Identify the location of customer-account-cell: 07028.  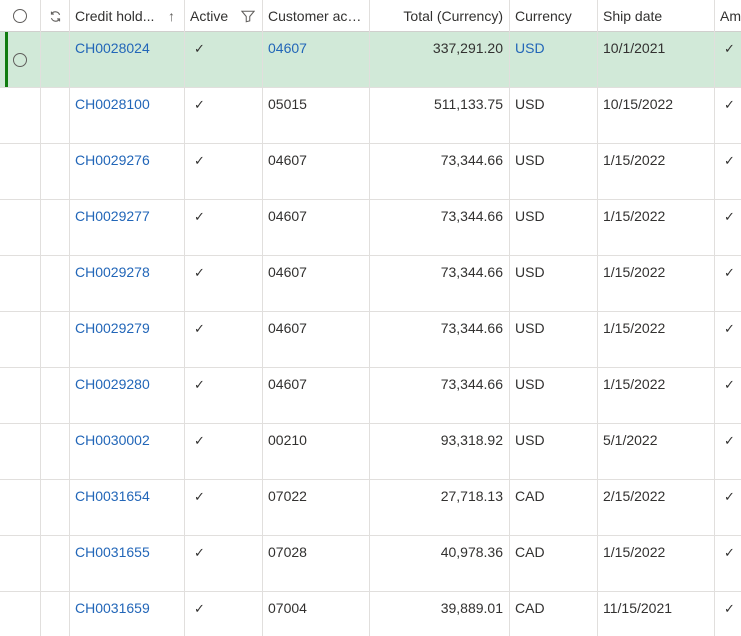
(316, 563).